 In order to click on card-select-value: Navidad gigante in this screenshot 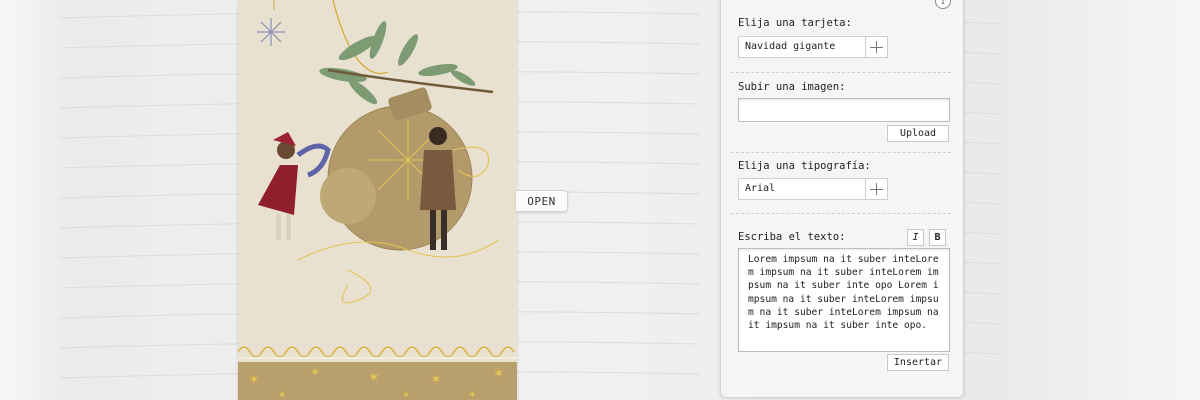, I will do `click(790, 46)`.